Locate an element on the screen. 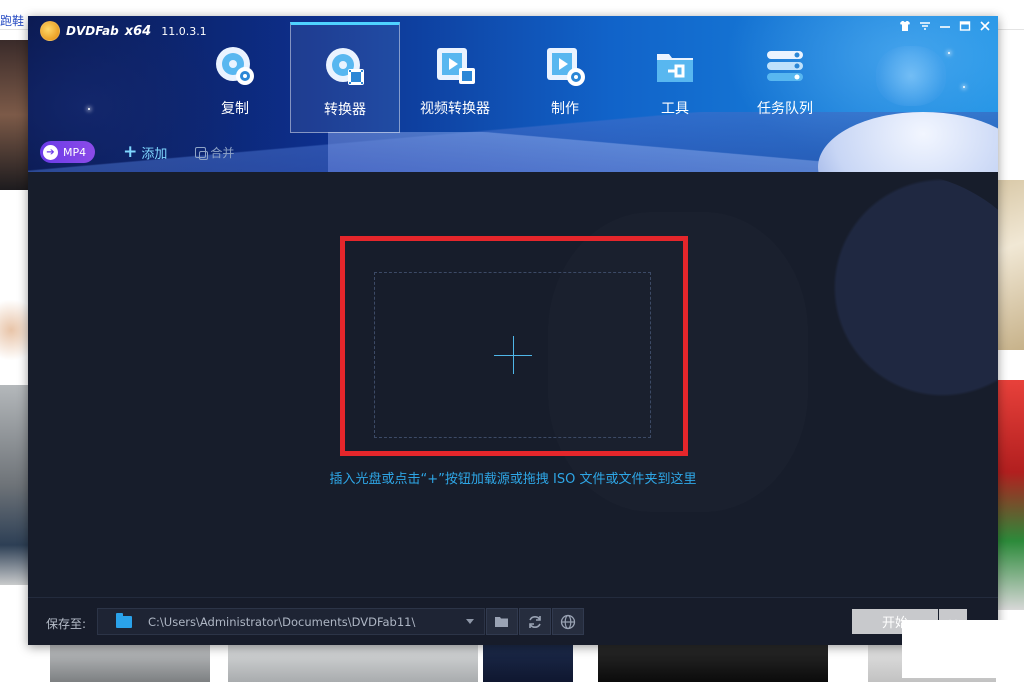 This screenshot has height=682, width=1024. globe-icon is located at coordinates (568, 621).